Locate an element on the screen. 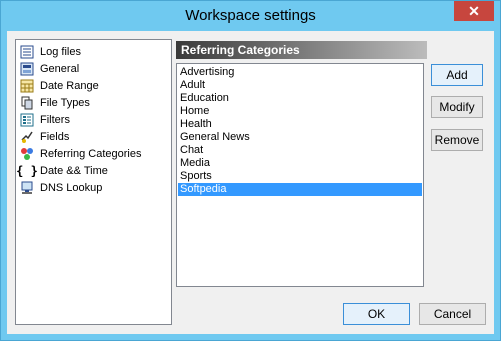 This screenshot has height=341, width=501. list-item: Advertising is located at coordinates (300, 72).